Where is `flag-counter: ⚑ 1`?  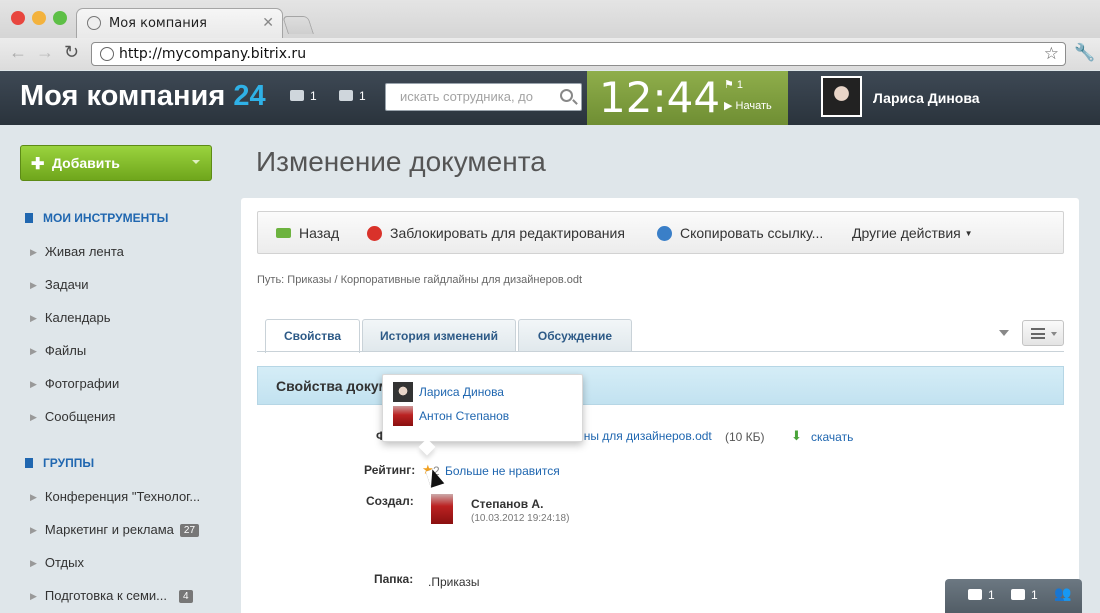
flag-counter: ⚑ 1 is located at coordinates (733, 84).